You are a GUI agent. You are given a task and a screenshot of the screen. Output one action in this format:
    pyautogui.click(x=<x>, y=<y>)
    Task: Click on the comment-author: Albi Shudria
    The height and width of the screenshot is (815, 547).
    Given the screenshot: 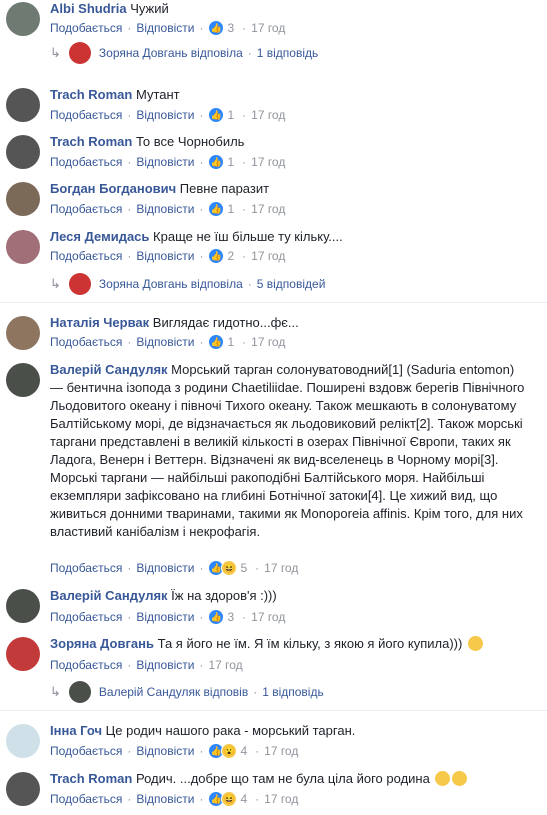 What is the action you would take?
    pyautogui.click(x=88, y=8)
    